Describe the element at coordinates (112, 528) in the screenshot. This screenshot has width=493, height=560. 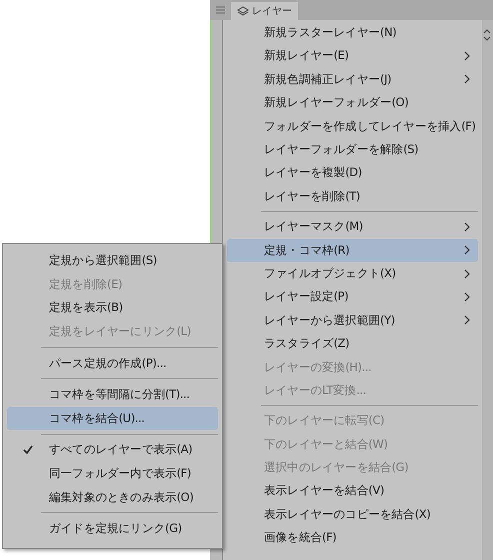
I see `menu-item: ガイドを定規にリンク(G)` at that location.